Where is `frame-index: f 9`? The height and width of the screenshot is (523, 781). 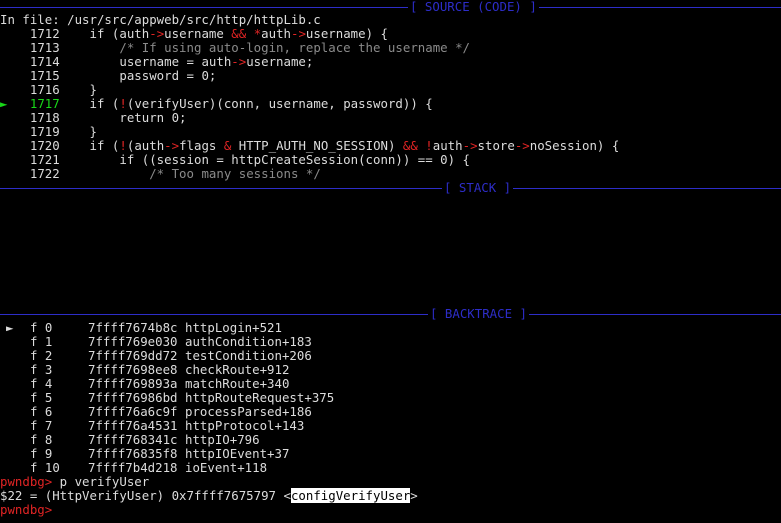
frame-index: f 9 is located at coordinates (41, 453).